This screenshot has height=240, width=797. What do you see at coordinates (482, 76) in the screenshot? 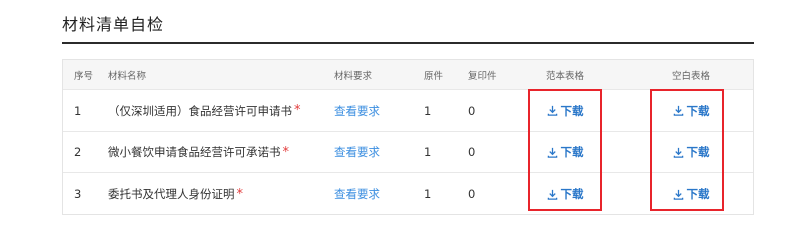
I see `column-header-copy: 复印件` at bounding box center [482, 76].